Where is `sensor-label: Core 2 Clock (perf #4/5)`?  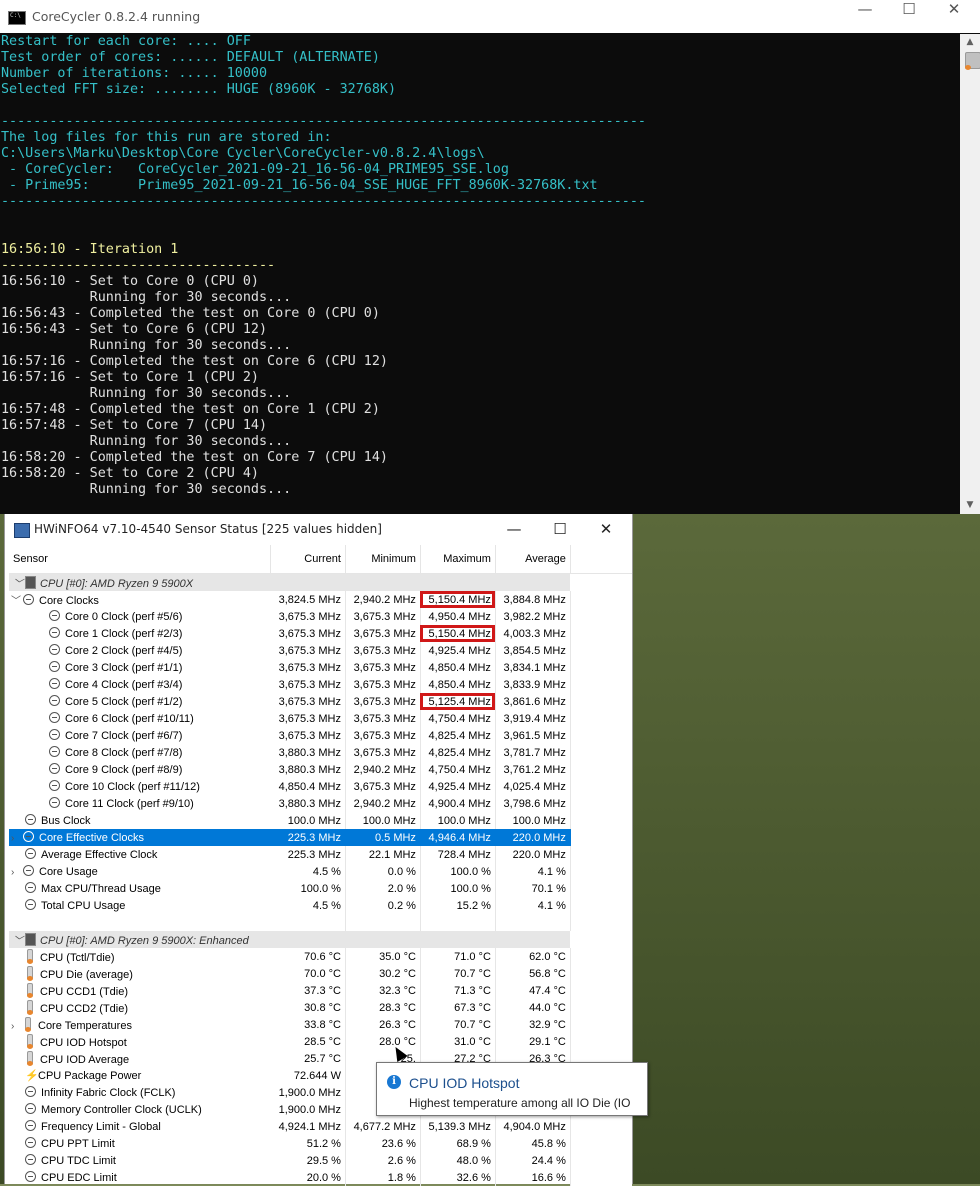
sensor-label: Core 2 Clock (perf #4/5) is located at coordinates (124, 651).